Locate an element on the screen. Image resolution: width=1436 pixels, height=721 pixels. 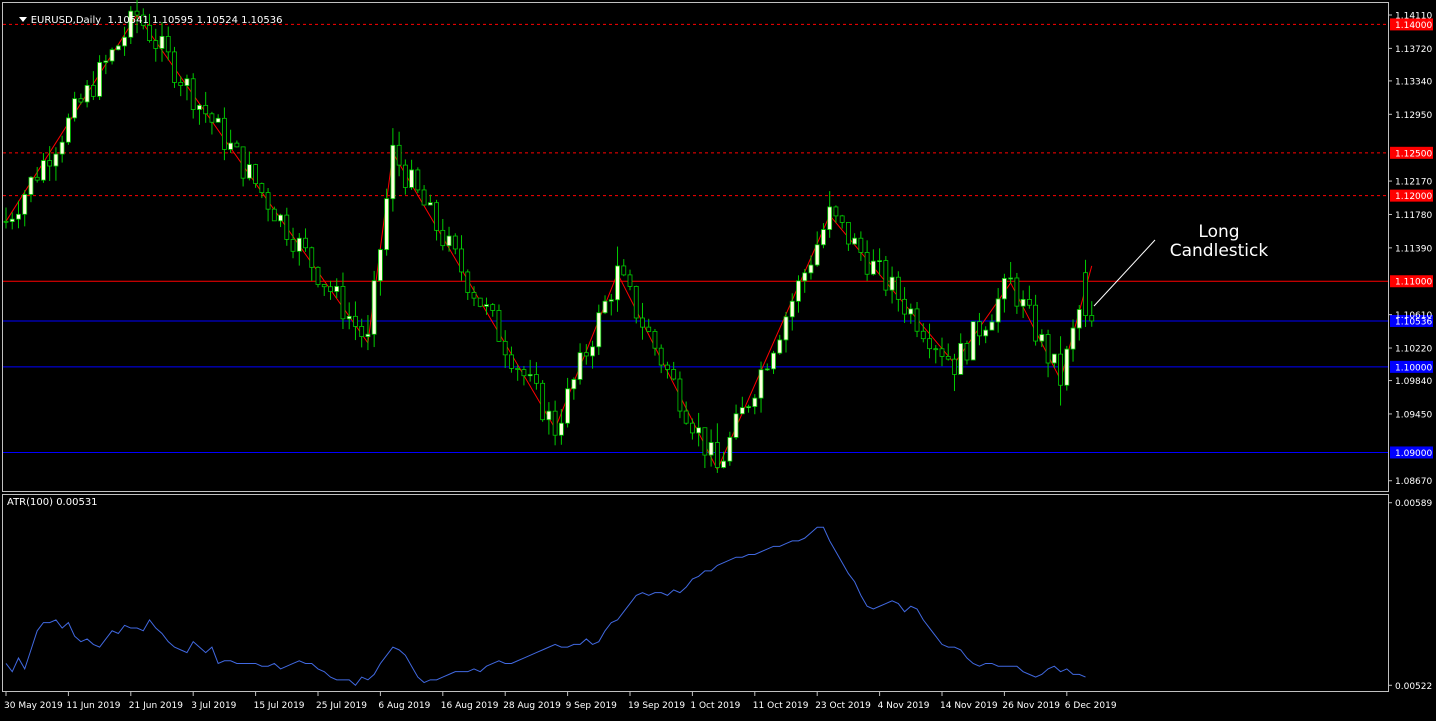
price-tick-label: 1.08670 is located at coordinates (1413, 482).